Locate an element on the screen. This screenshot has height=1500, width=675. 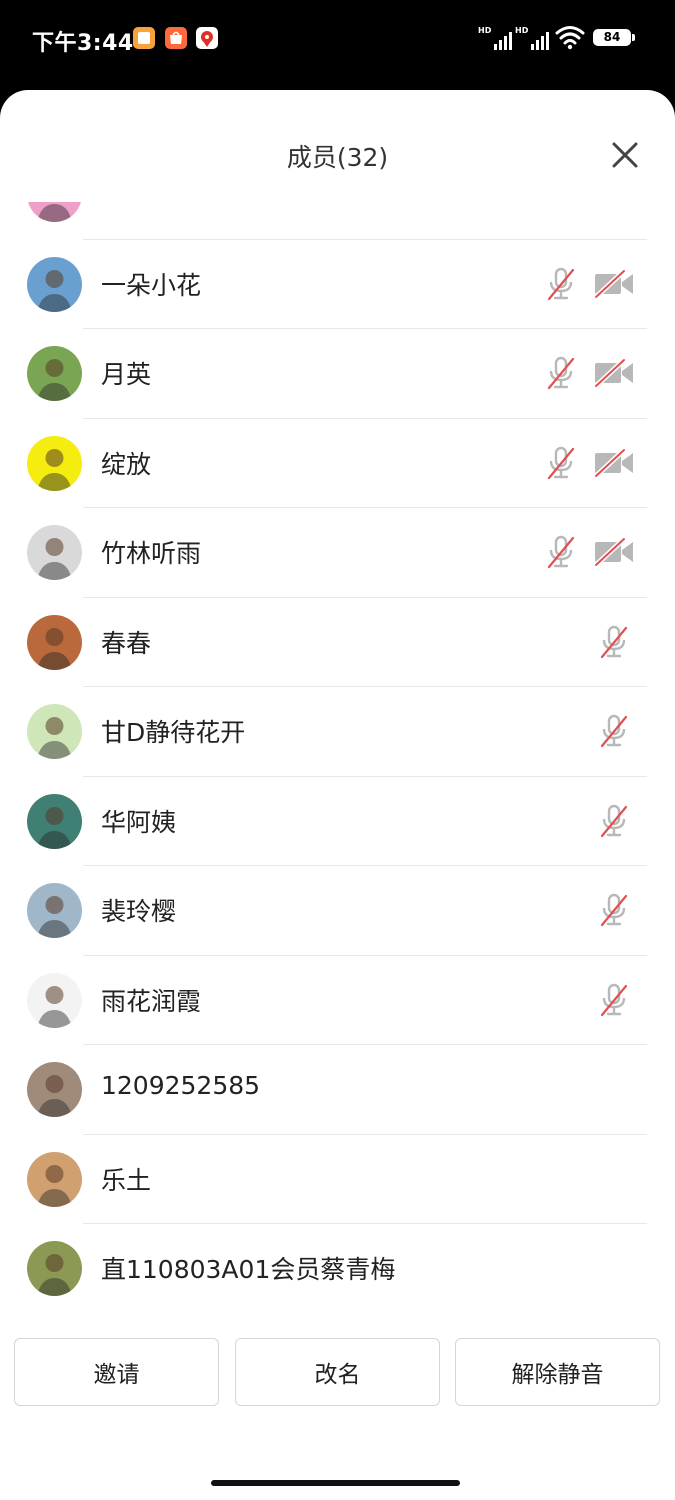
close-icon is located at coordinates (625, 155).